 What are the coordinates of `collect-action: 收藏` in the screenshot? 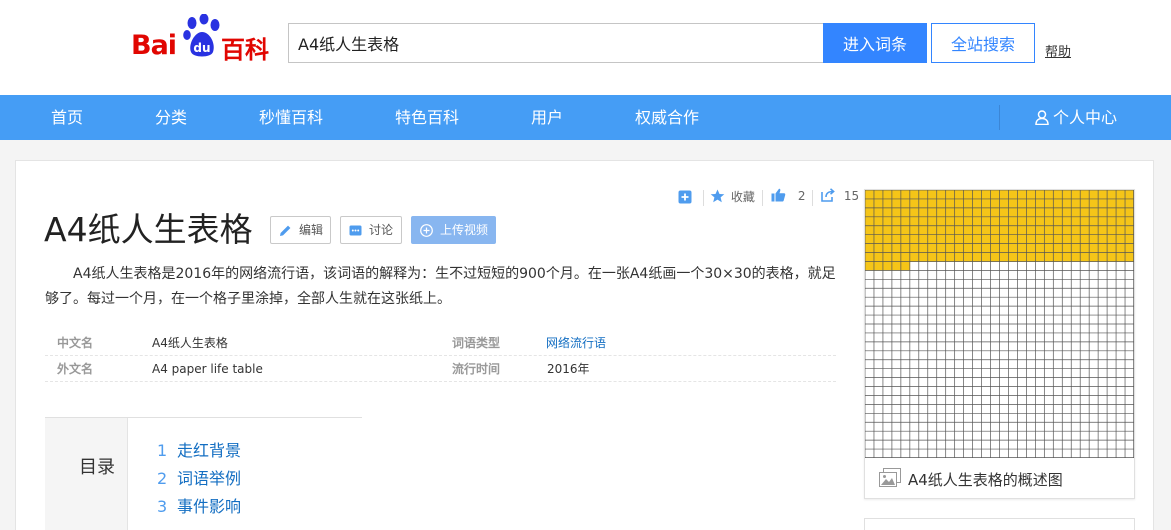 It's located at (732, 198).